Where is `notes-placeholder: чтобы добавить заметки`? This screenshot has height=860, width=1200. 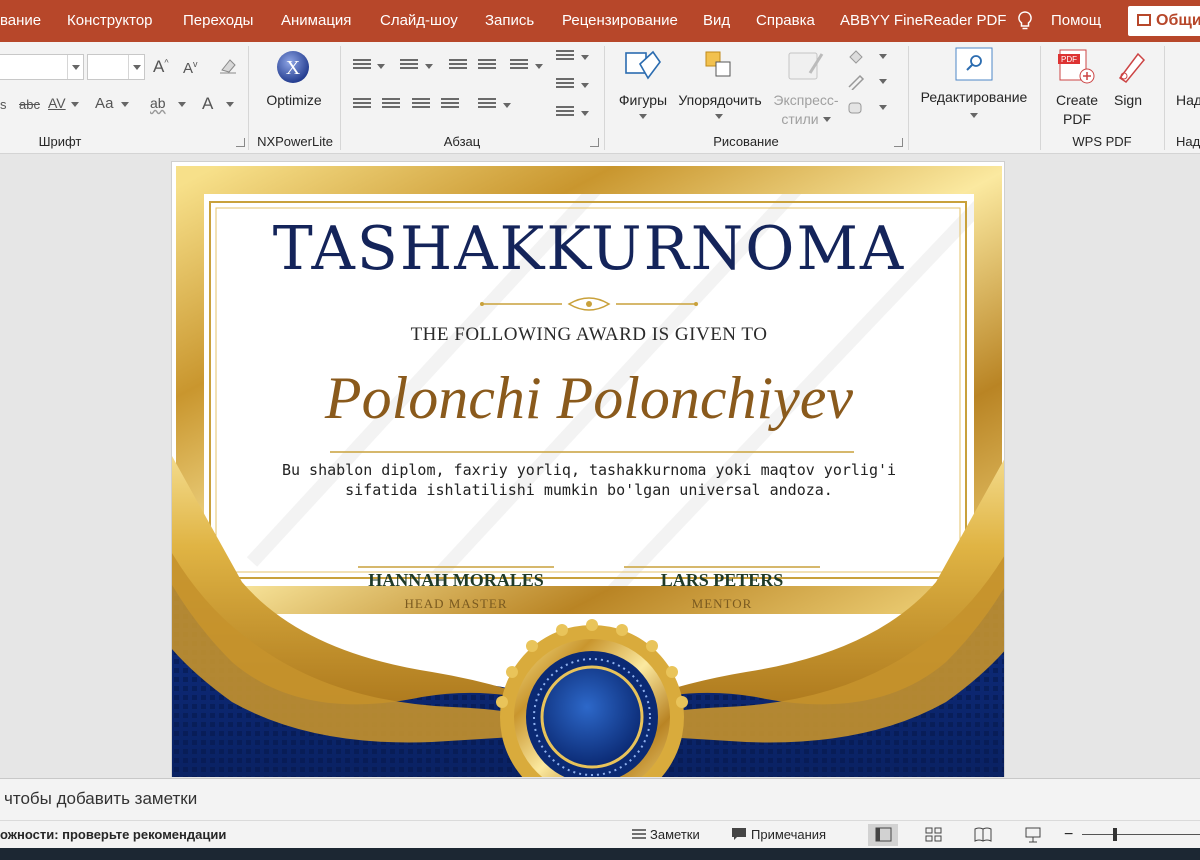 notes-placeholder: чтобы добавить заметки is located at coordinates (100, 799).